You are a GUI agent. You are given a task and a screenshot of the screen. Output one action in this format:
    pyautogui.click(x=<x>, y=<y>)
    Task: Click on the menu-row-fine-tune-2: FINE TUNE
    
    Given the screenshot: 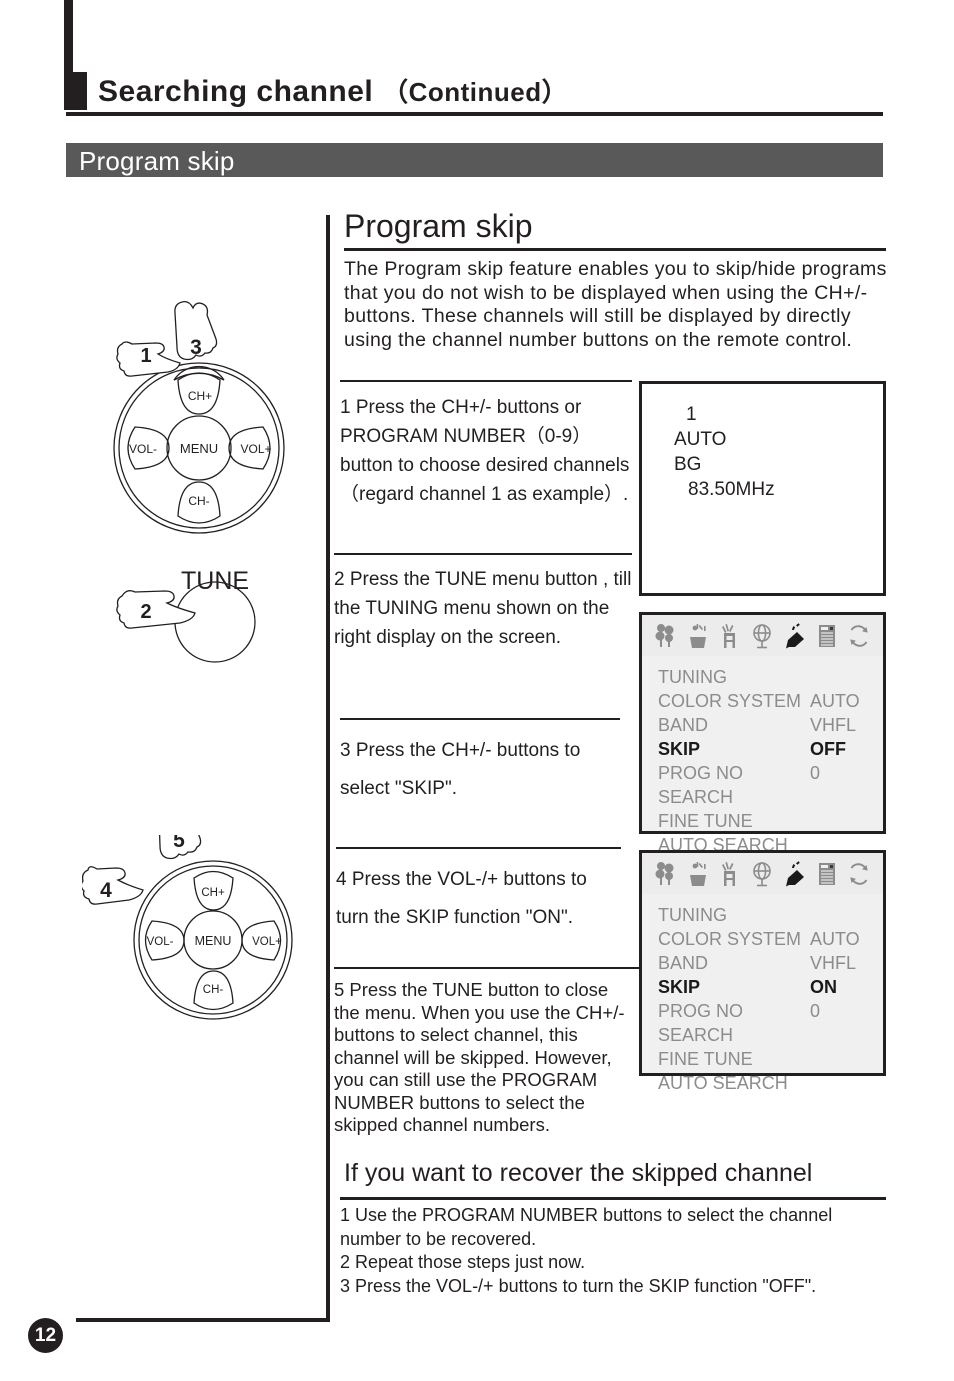 What is the action you would take?
    pyautogui.click(x=765, y=1059)
    